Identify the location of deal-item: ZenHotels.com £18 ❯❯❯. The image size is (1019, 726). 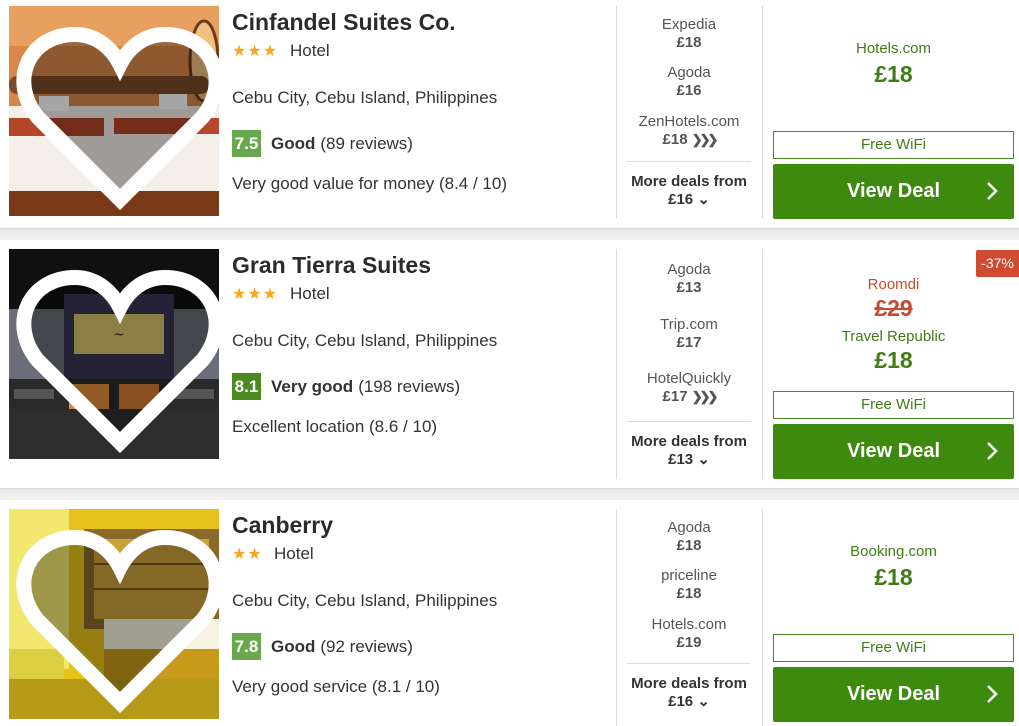
(689, 131).